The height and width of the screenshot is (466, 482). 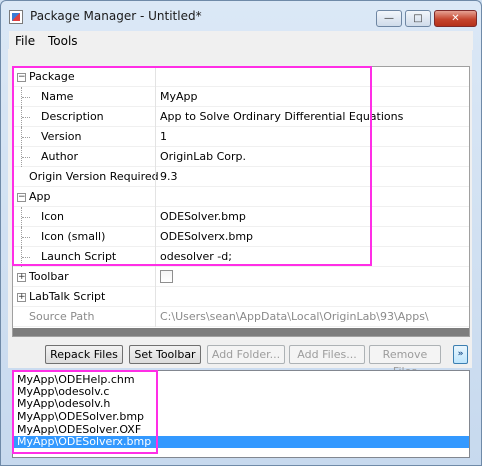 I want to click on grid-splitter-bar, so click(x=241, y=332).